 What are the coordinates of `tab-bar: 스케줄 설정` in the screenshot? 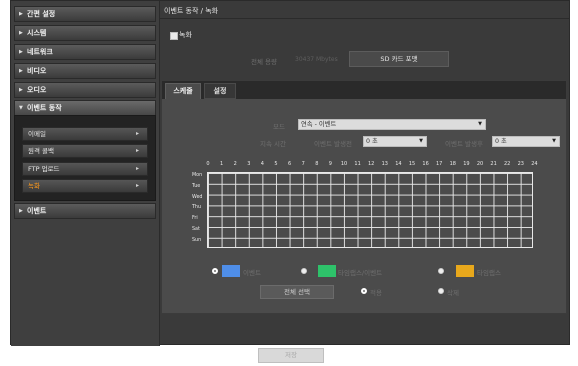 It's located at (364, 90).